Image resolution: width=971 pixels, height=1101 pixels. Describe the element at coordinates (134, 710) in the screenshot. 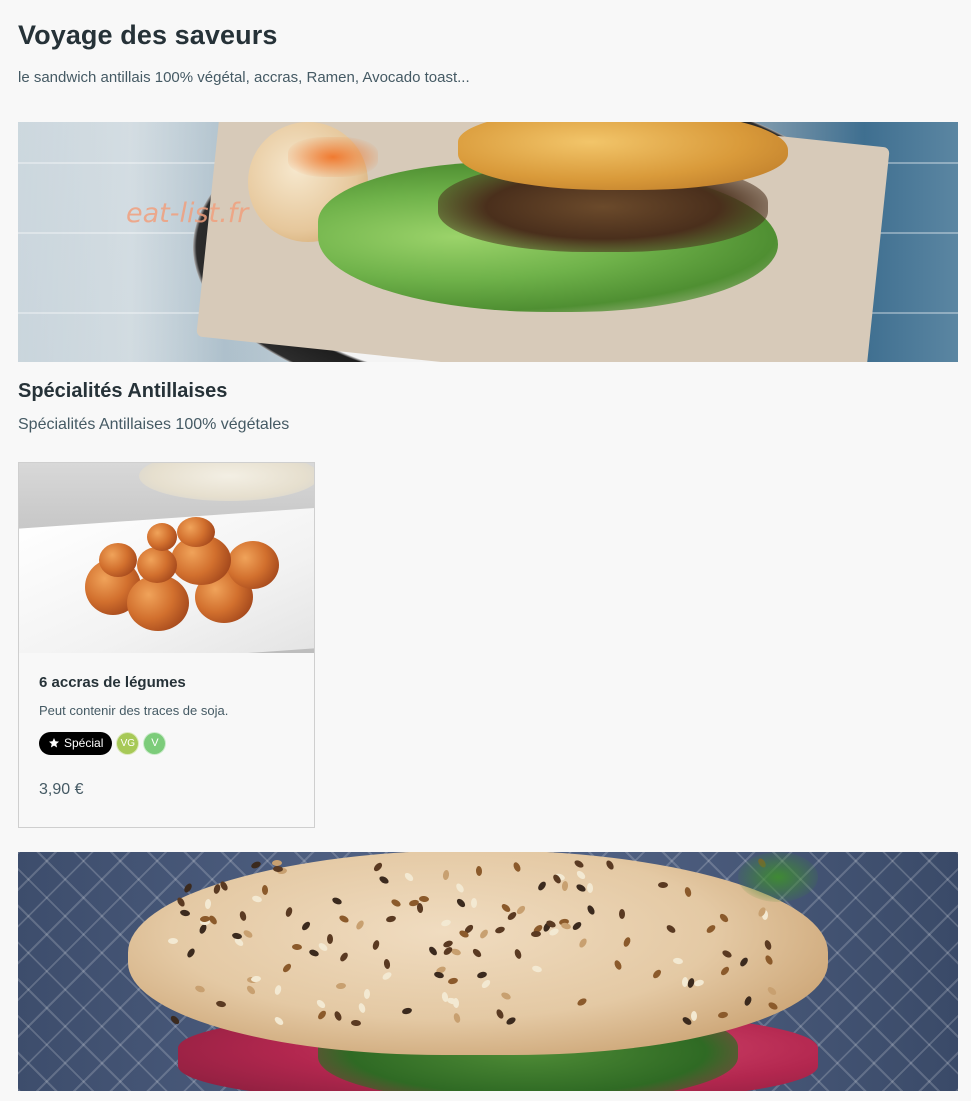

I see `product-description: Peut contenir des traces de soja.` at that location.